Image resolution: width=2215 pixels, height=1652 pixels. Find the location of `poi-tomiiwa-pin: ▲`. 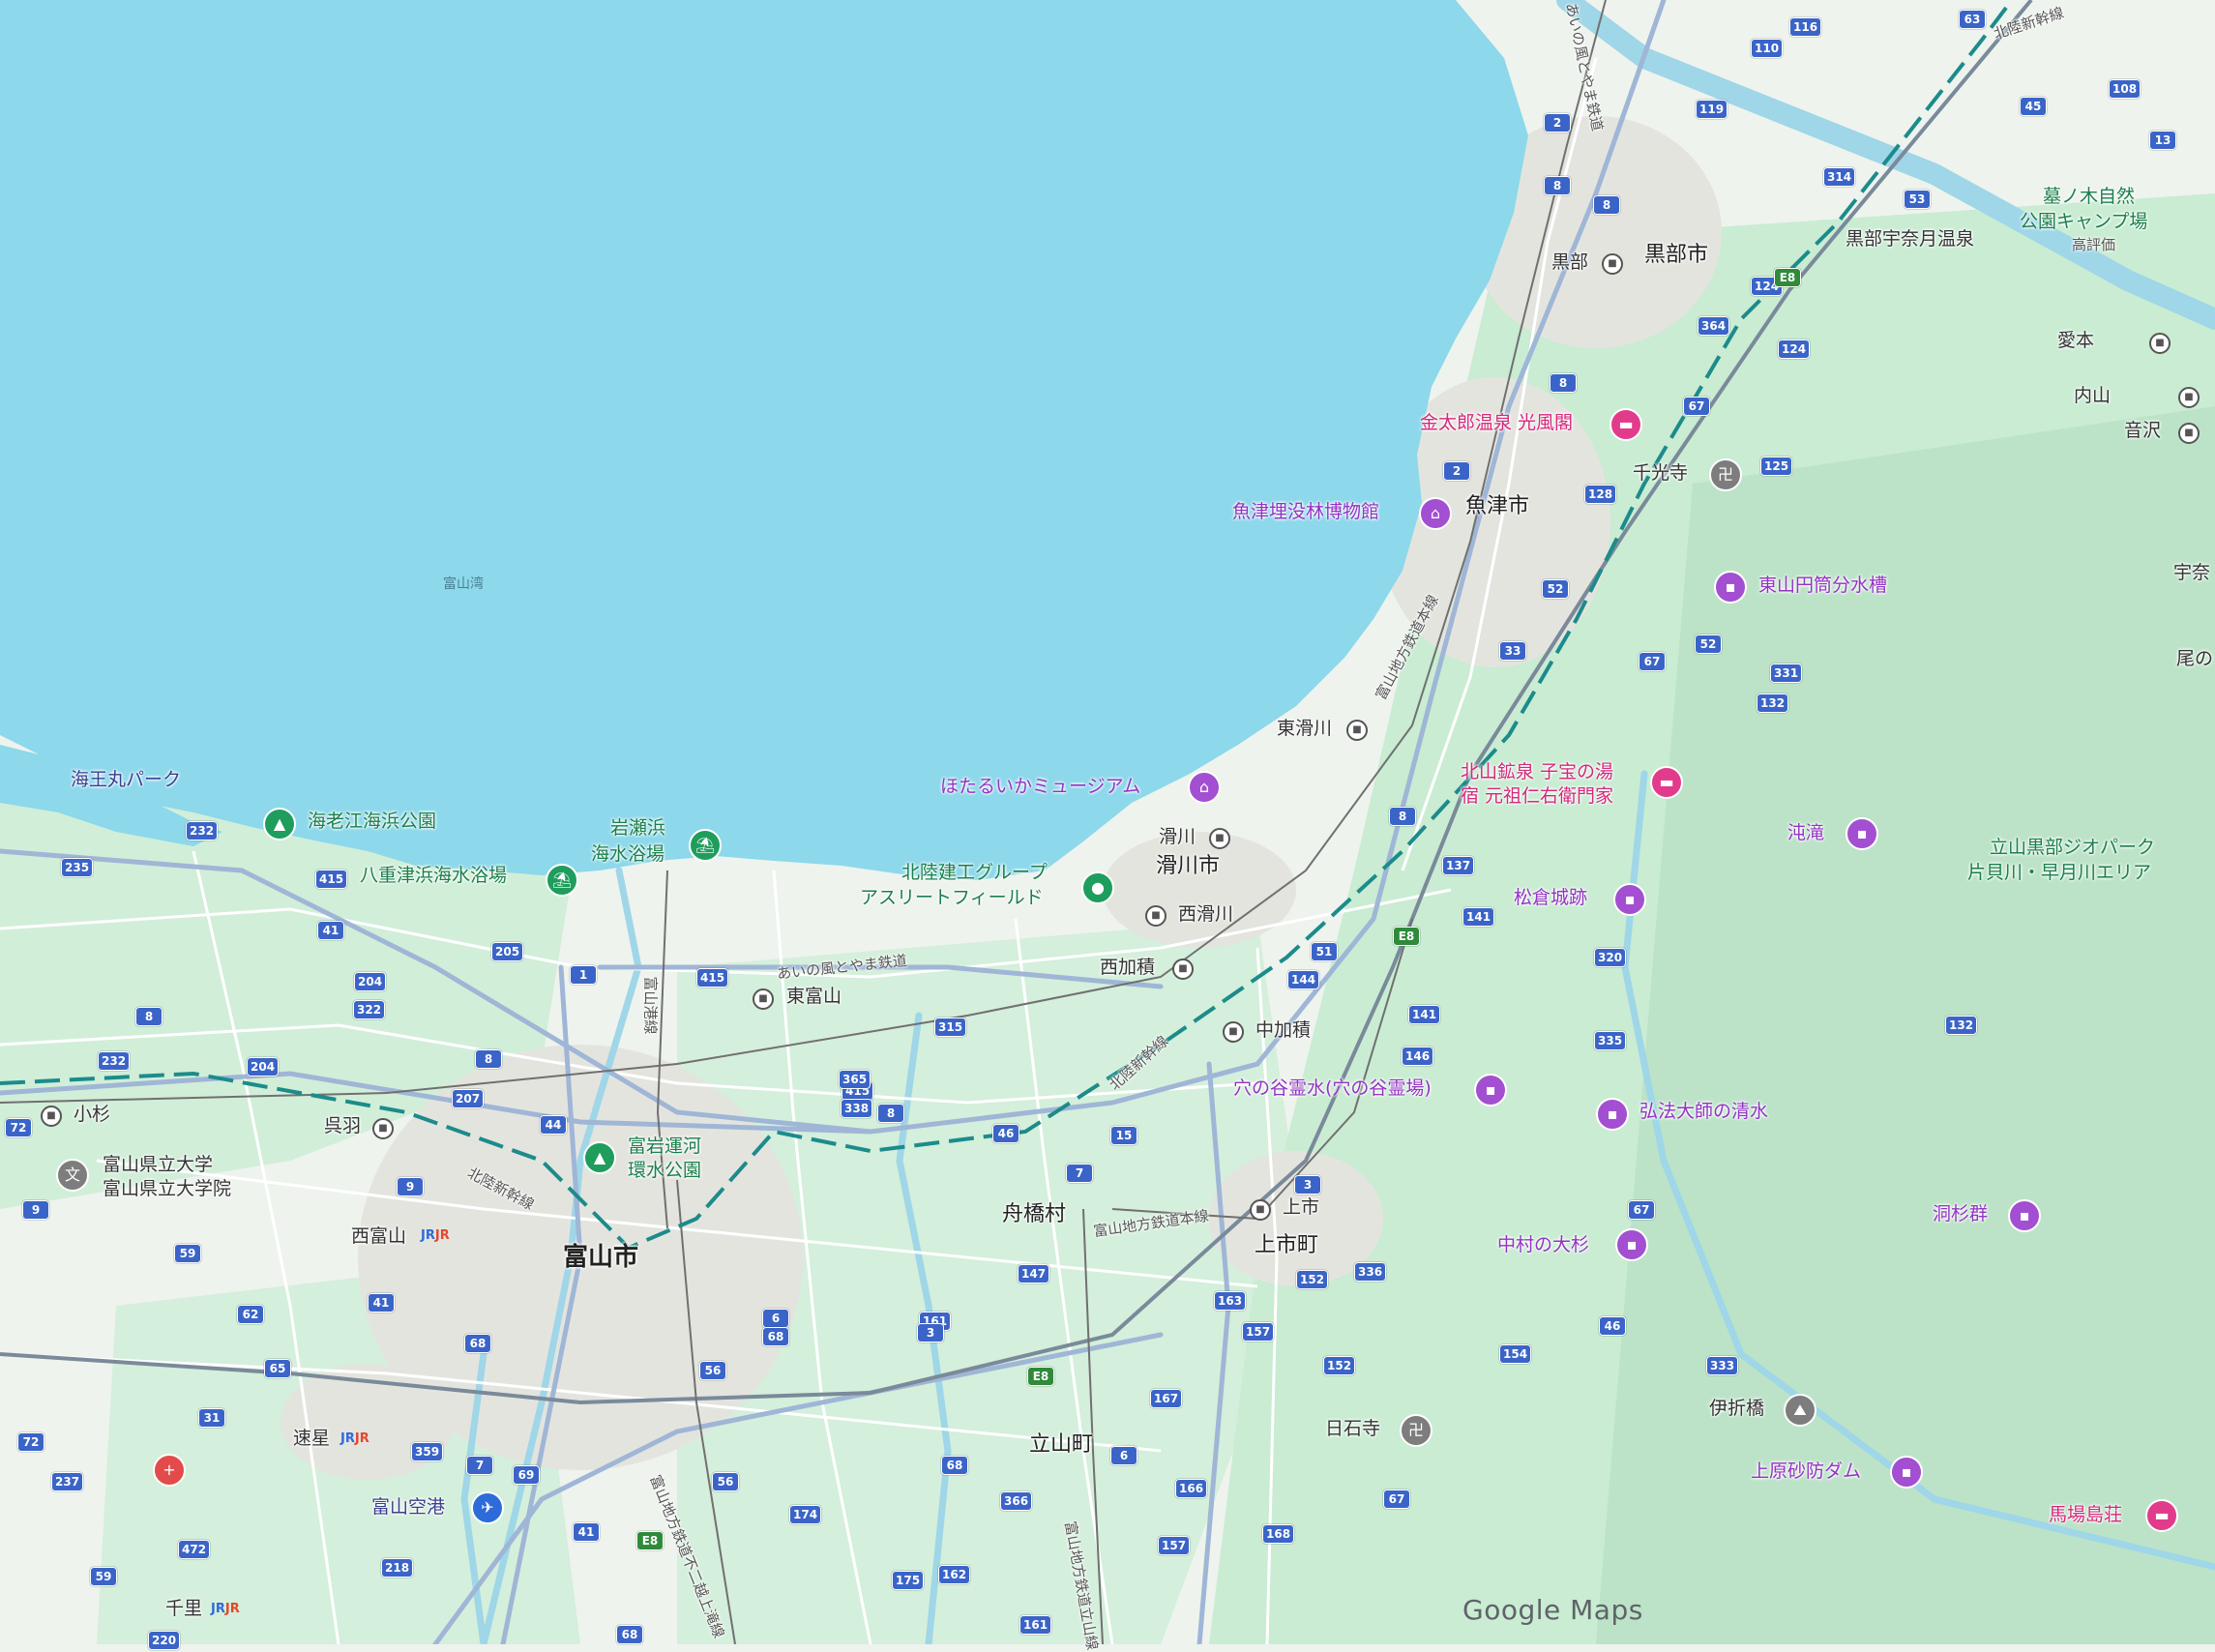

poi-tomiiwa-pin: ▲ is located at coordinates (599, 1157).